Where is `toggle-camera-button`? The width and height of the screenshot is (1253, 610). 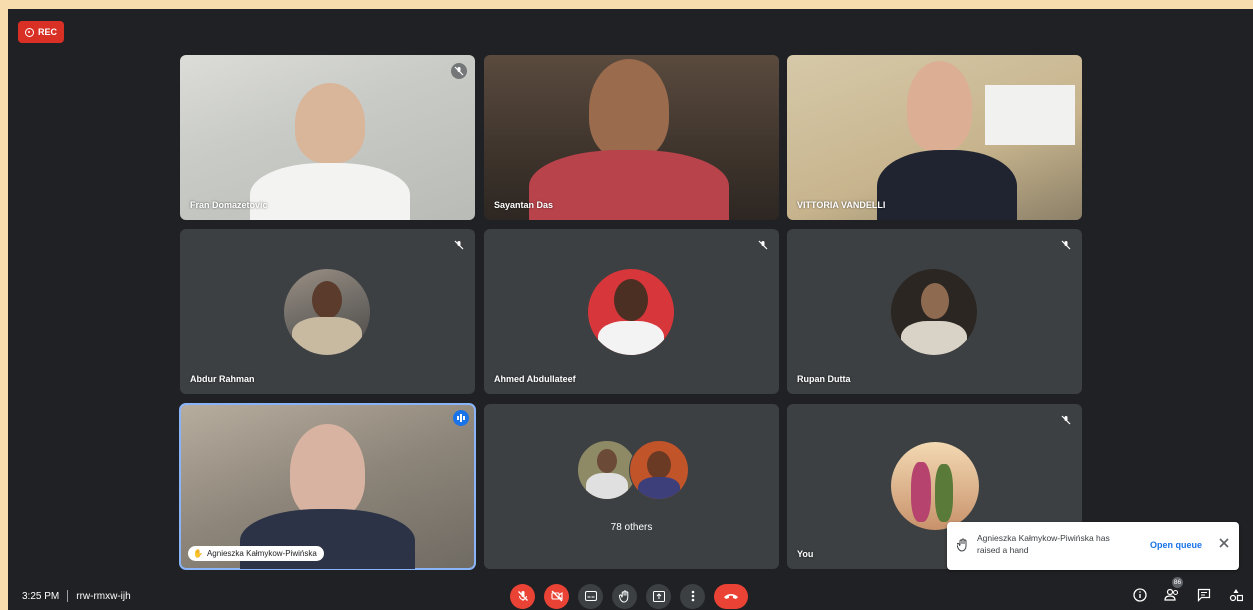
toggle-camera-button is located at coordinates (556, 596).